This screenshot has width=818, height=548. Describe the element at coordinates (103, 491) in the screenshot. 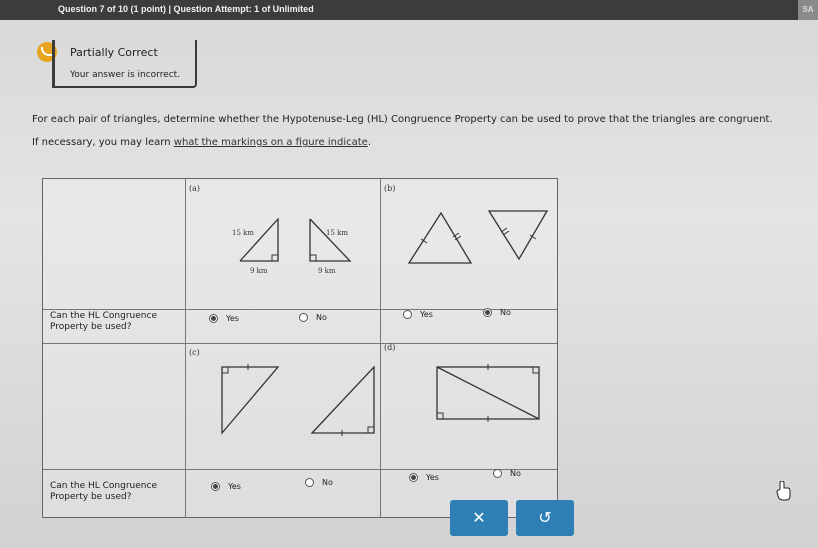

I see `row-label-bottom: Can the HL Congruence Property be used?` at that location.